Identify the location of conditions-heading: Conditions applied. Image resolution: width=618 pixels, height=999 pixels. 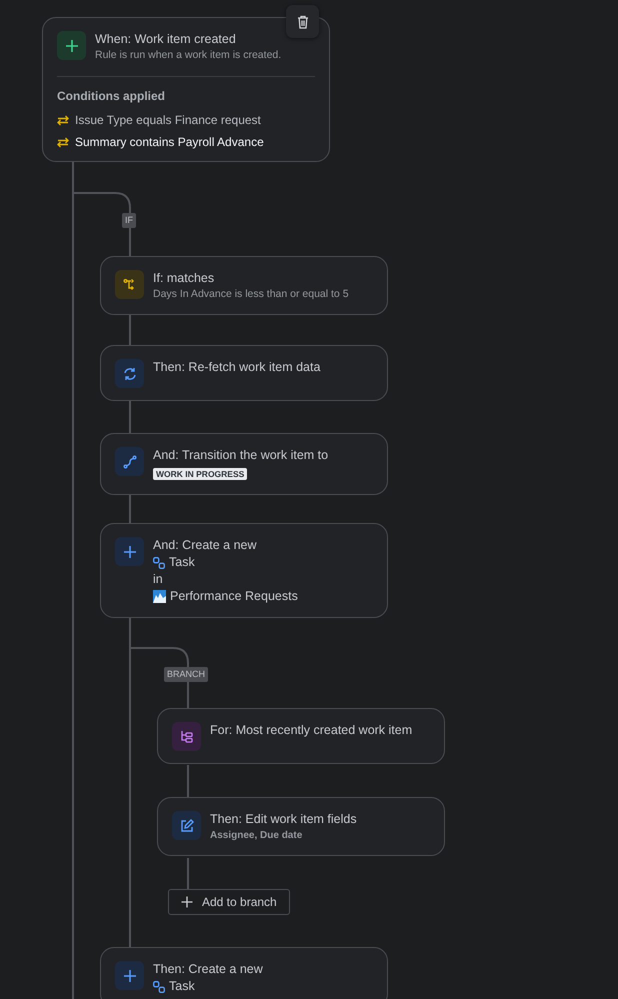
(111, 96).